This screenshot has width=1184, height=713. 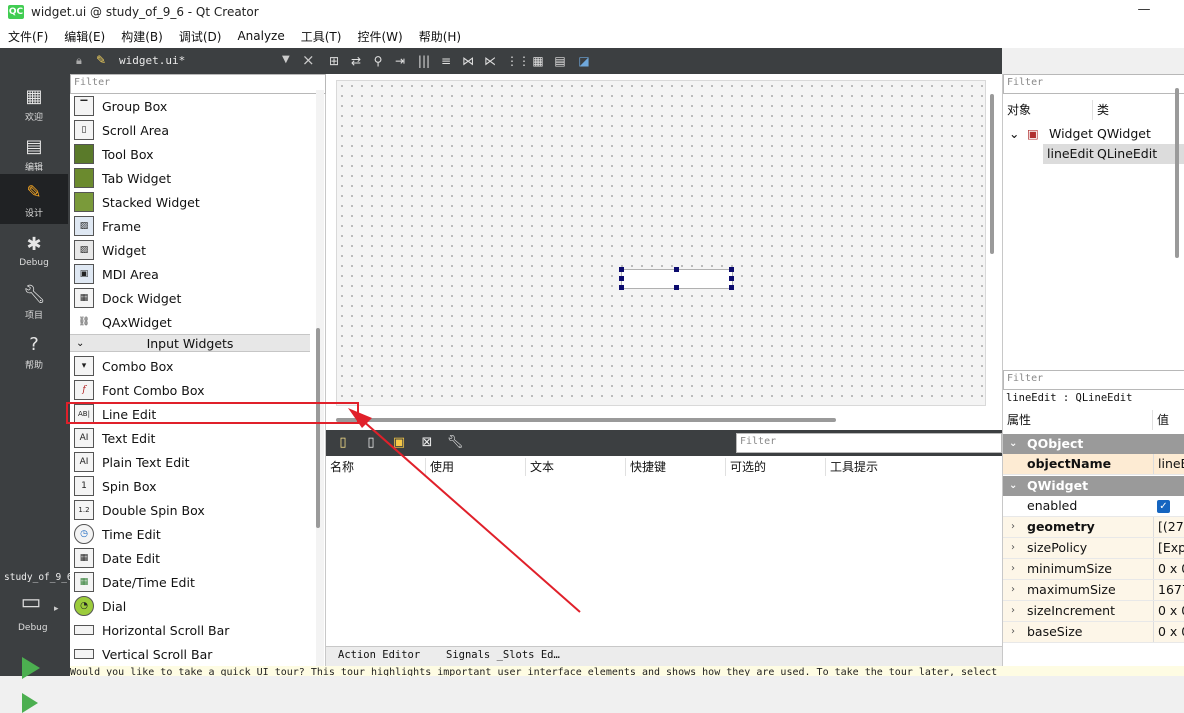 I want to click on property-row-basesize: › baseSize 0 x 0, so click(x=1093, y=632).